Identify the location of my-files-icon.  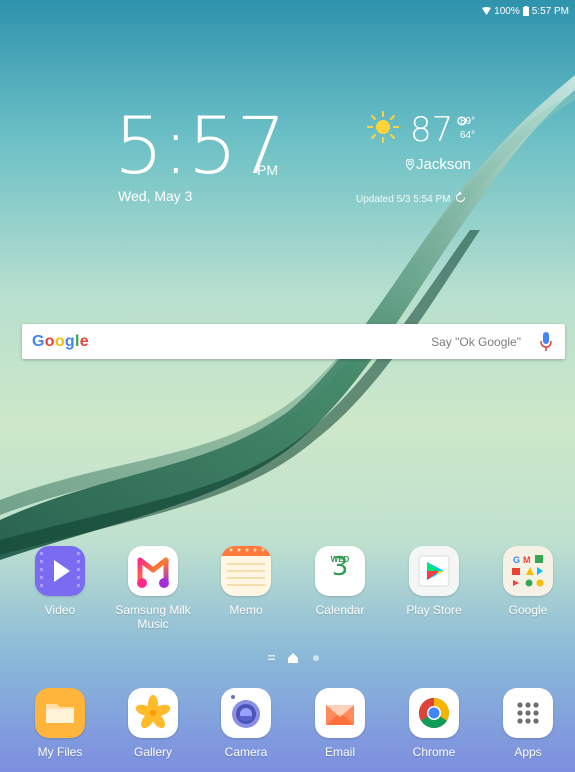
(60, 713).